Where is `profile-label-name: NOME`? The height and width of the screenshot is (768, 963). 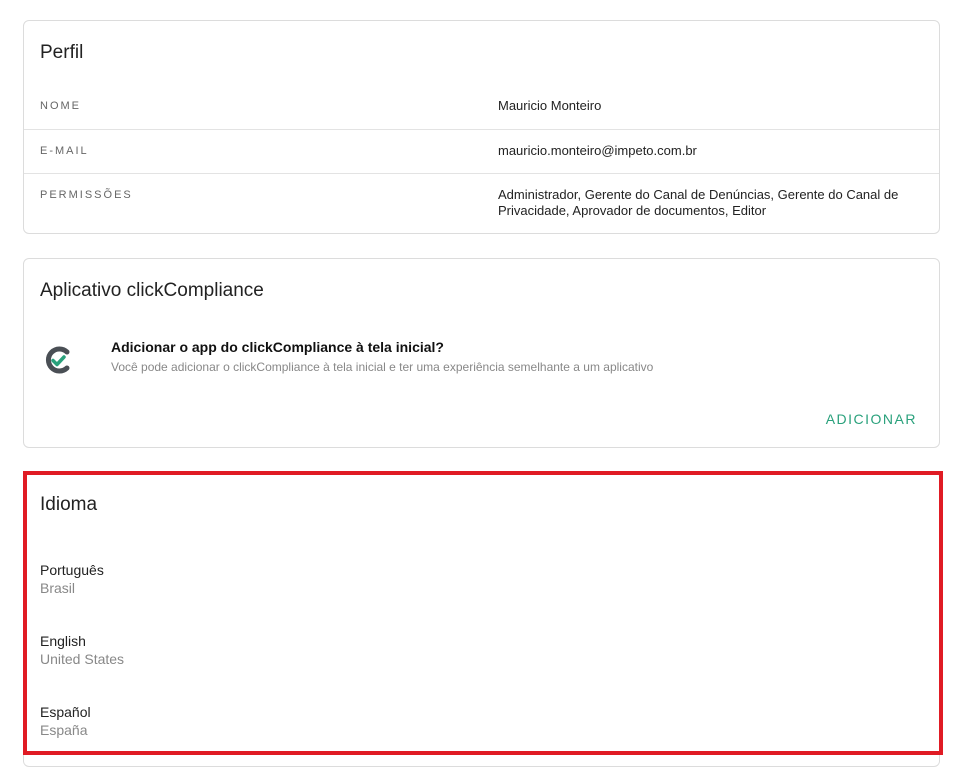 profile-label-name: NOME is located at coordinates (60, 106).